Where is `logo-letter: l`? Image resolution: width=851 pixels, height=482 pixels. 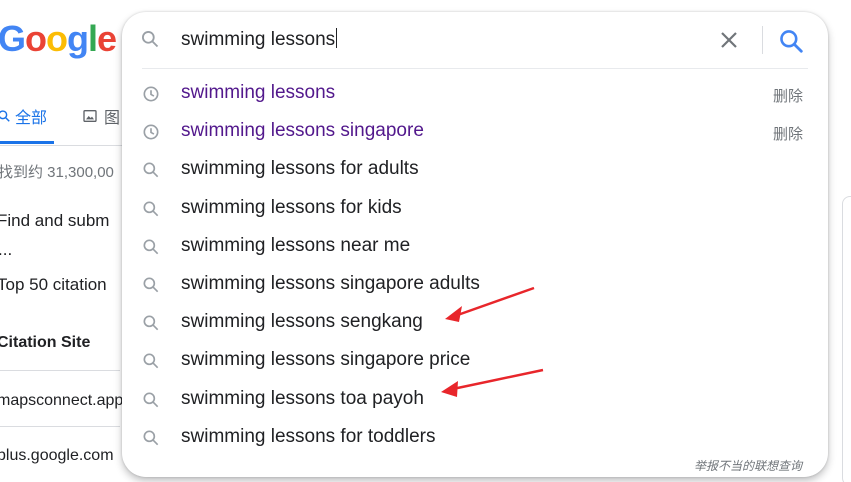 logo-letter: l is located at coordinates (93, 38).